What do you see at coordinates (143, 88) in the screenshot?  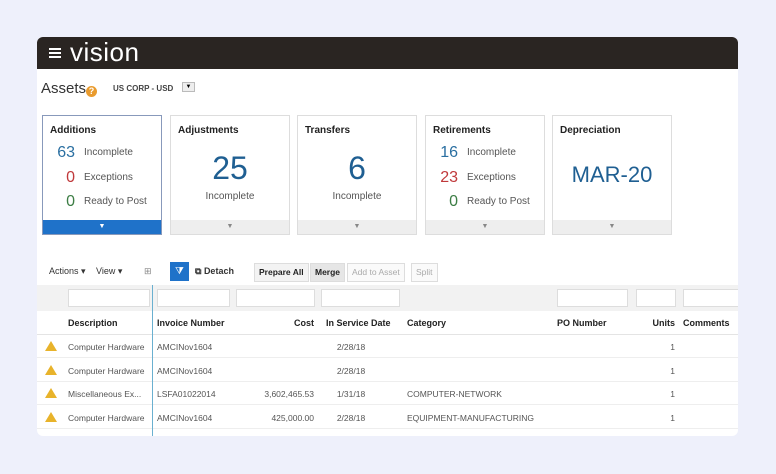 I see `ledger-label: US CORP - USD` at bounding box center [143, 88].